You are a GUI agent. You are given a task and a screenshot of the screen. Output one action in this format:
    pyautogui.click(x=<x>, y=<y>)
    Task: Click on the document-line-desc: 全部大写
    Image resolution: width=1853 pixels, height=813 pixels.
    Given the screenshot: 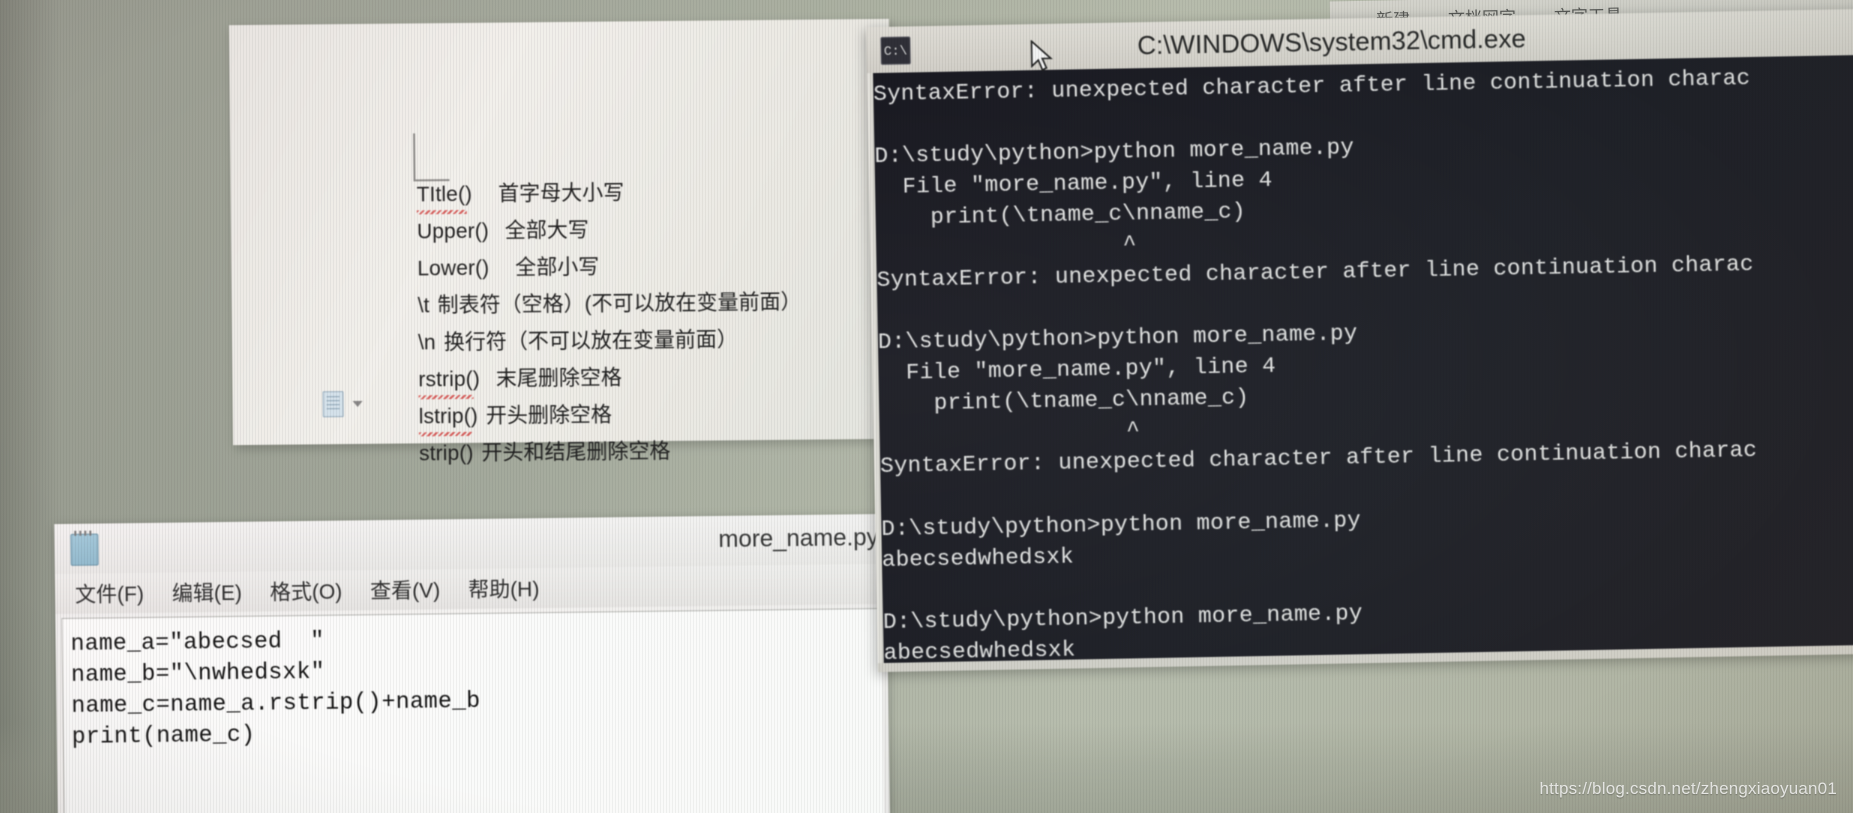 What is the action you would take?
    pyautogui.click(x=546, y=230)
    